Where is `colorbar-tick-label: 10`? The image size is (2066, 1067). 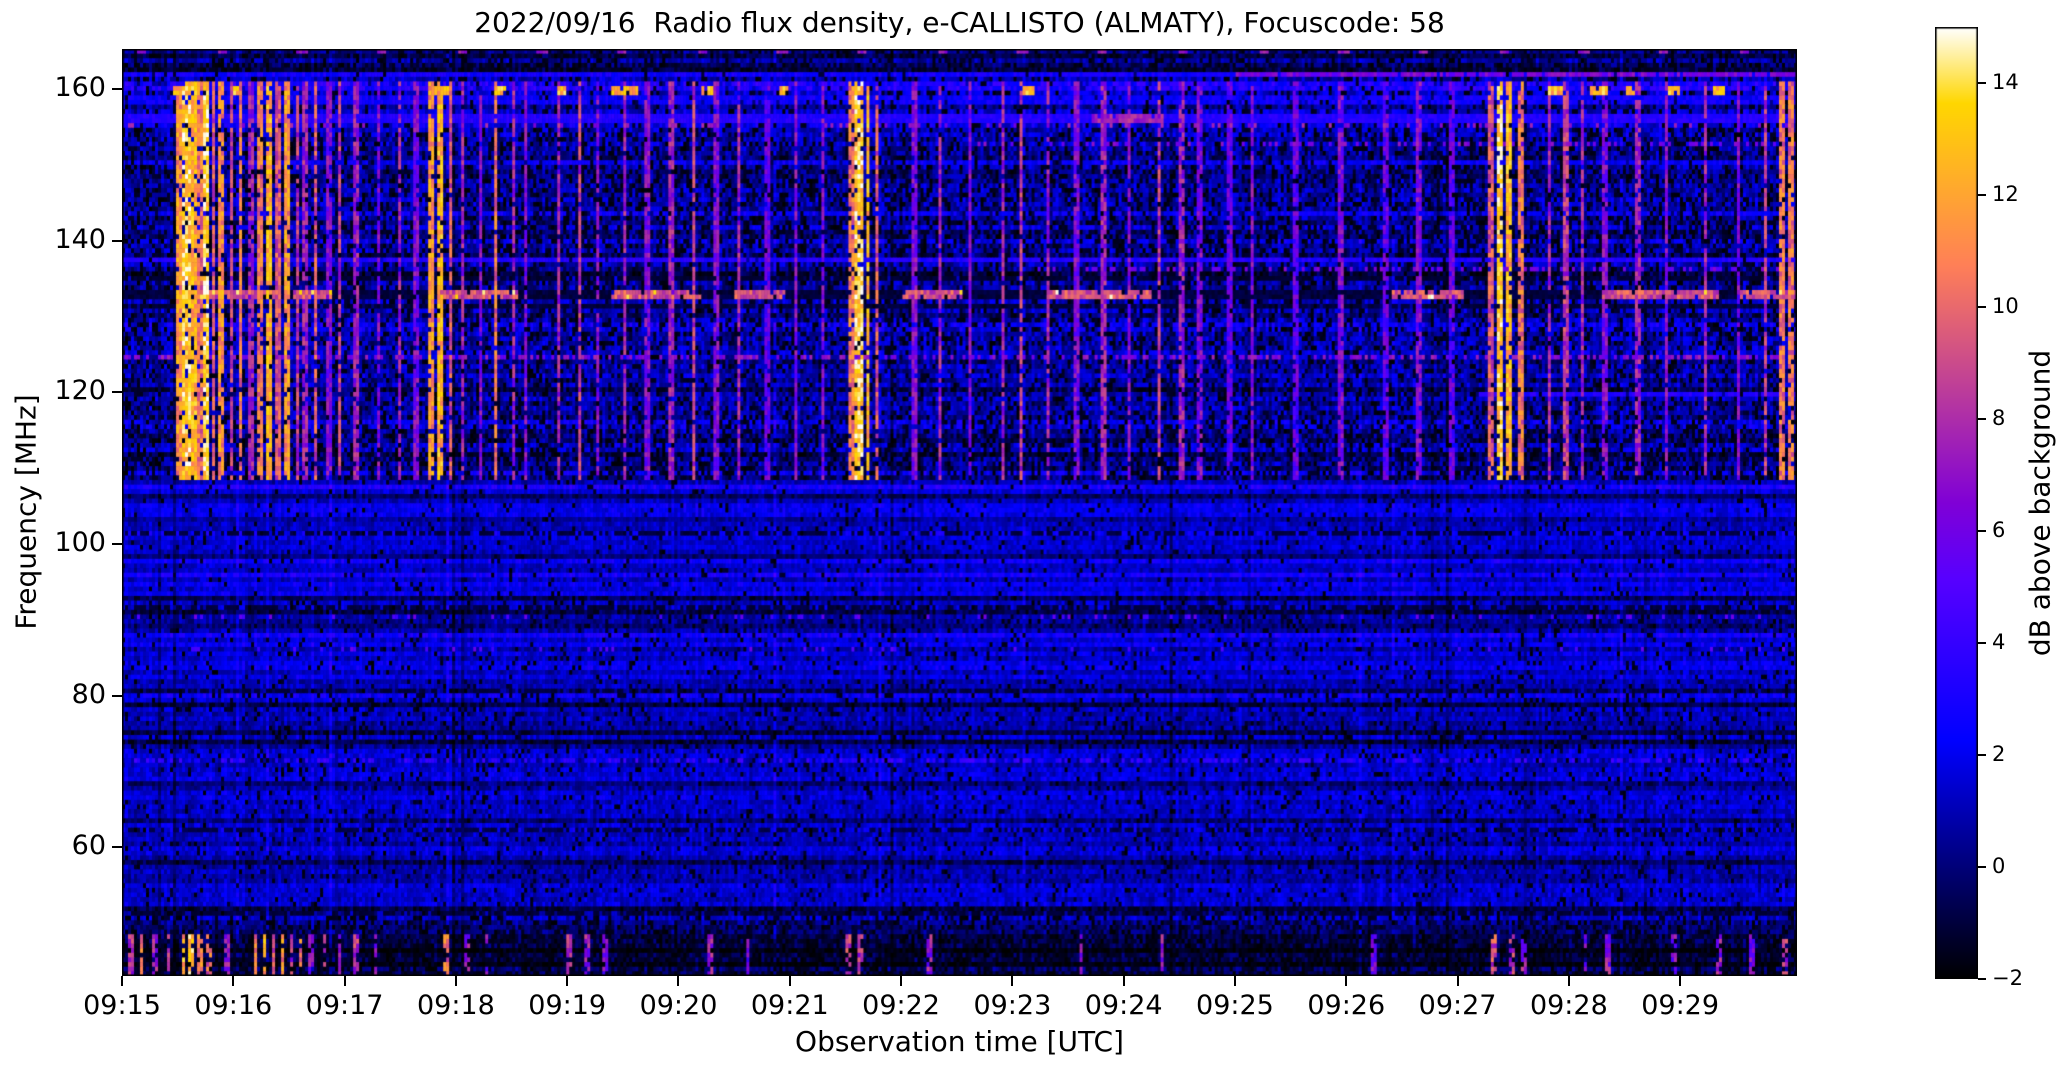 colorbar-tick-label: 10 is located at coordinates (2005, 306).